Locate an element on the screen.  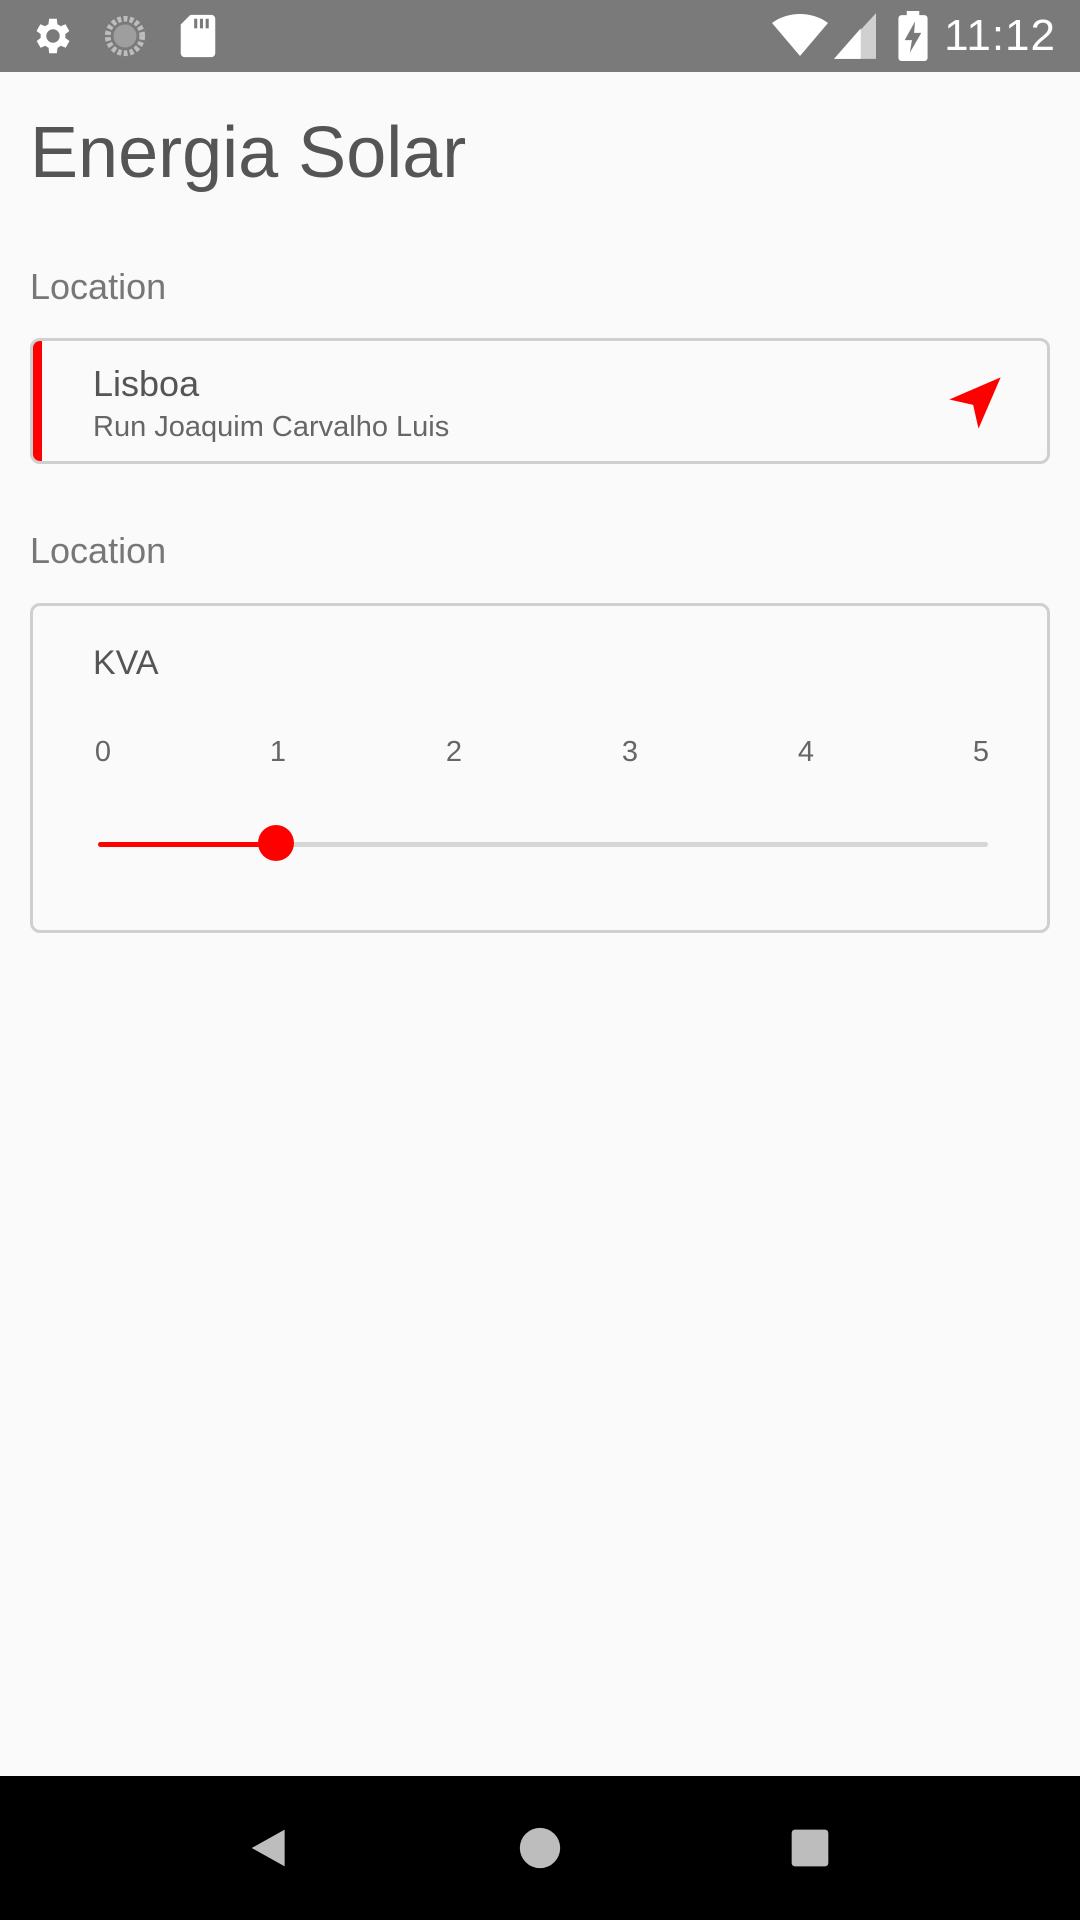
location-city: Lisboa is located at coordinates (146, 383).